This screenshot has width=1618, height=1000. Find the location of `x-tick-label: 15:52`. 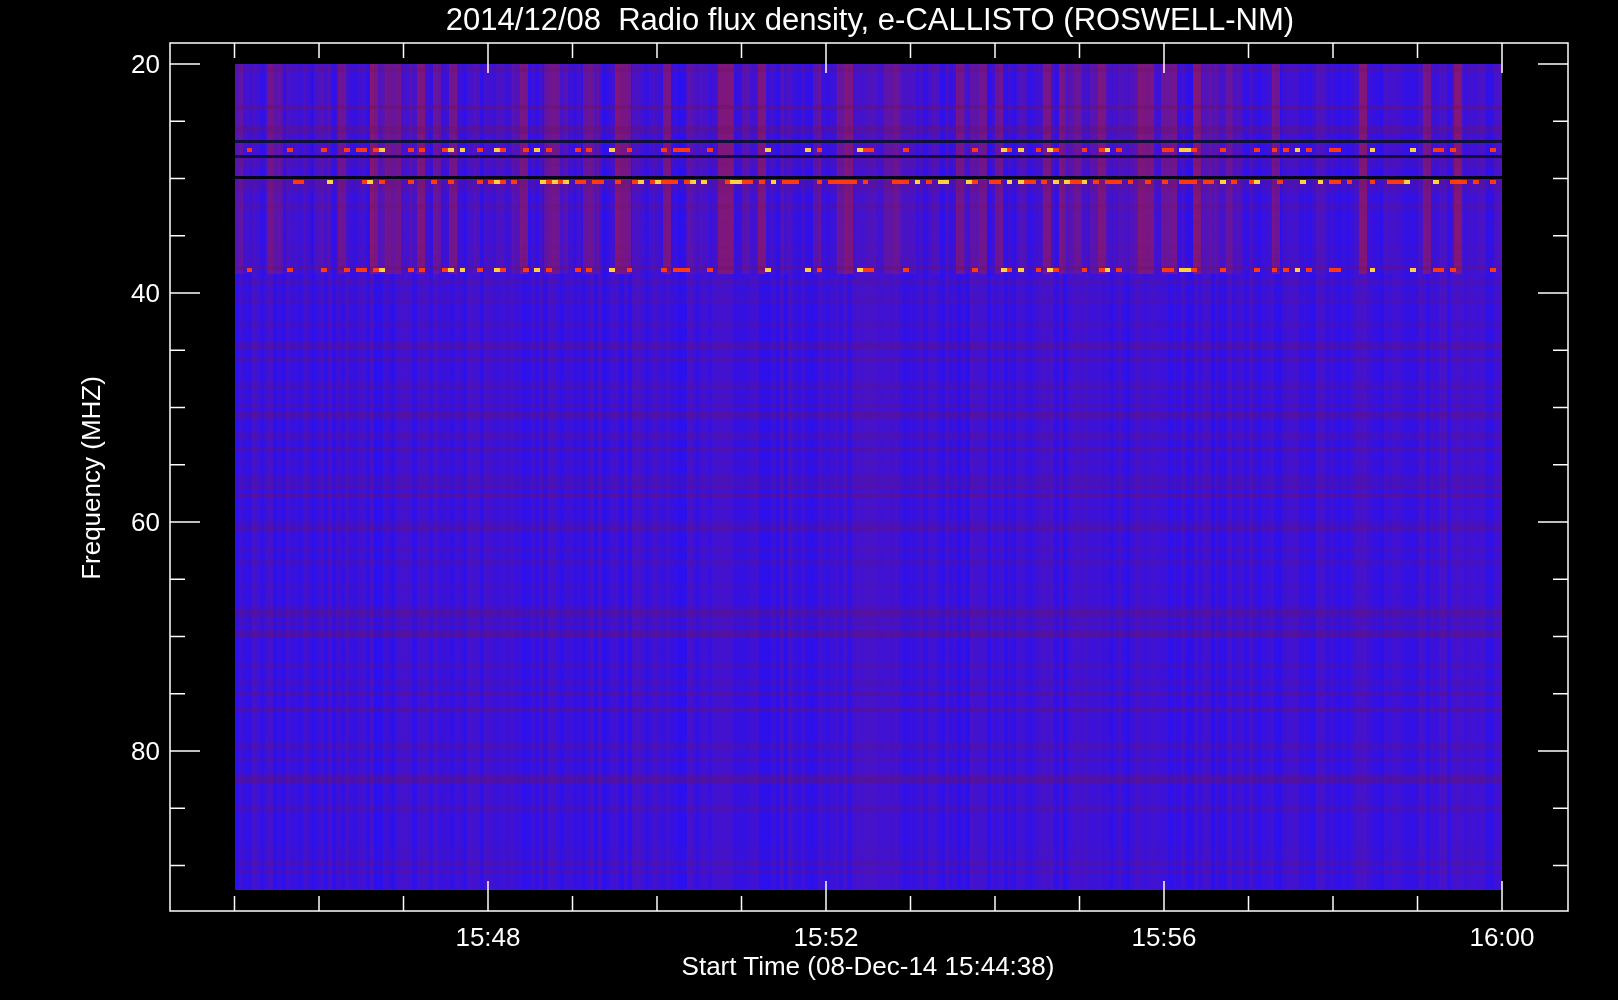

x-tick-label: 15:52 is located at coordinates (826, 937).